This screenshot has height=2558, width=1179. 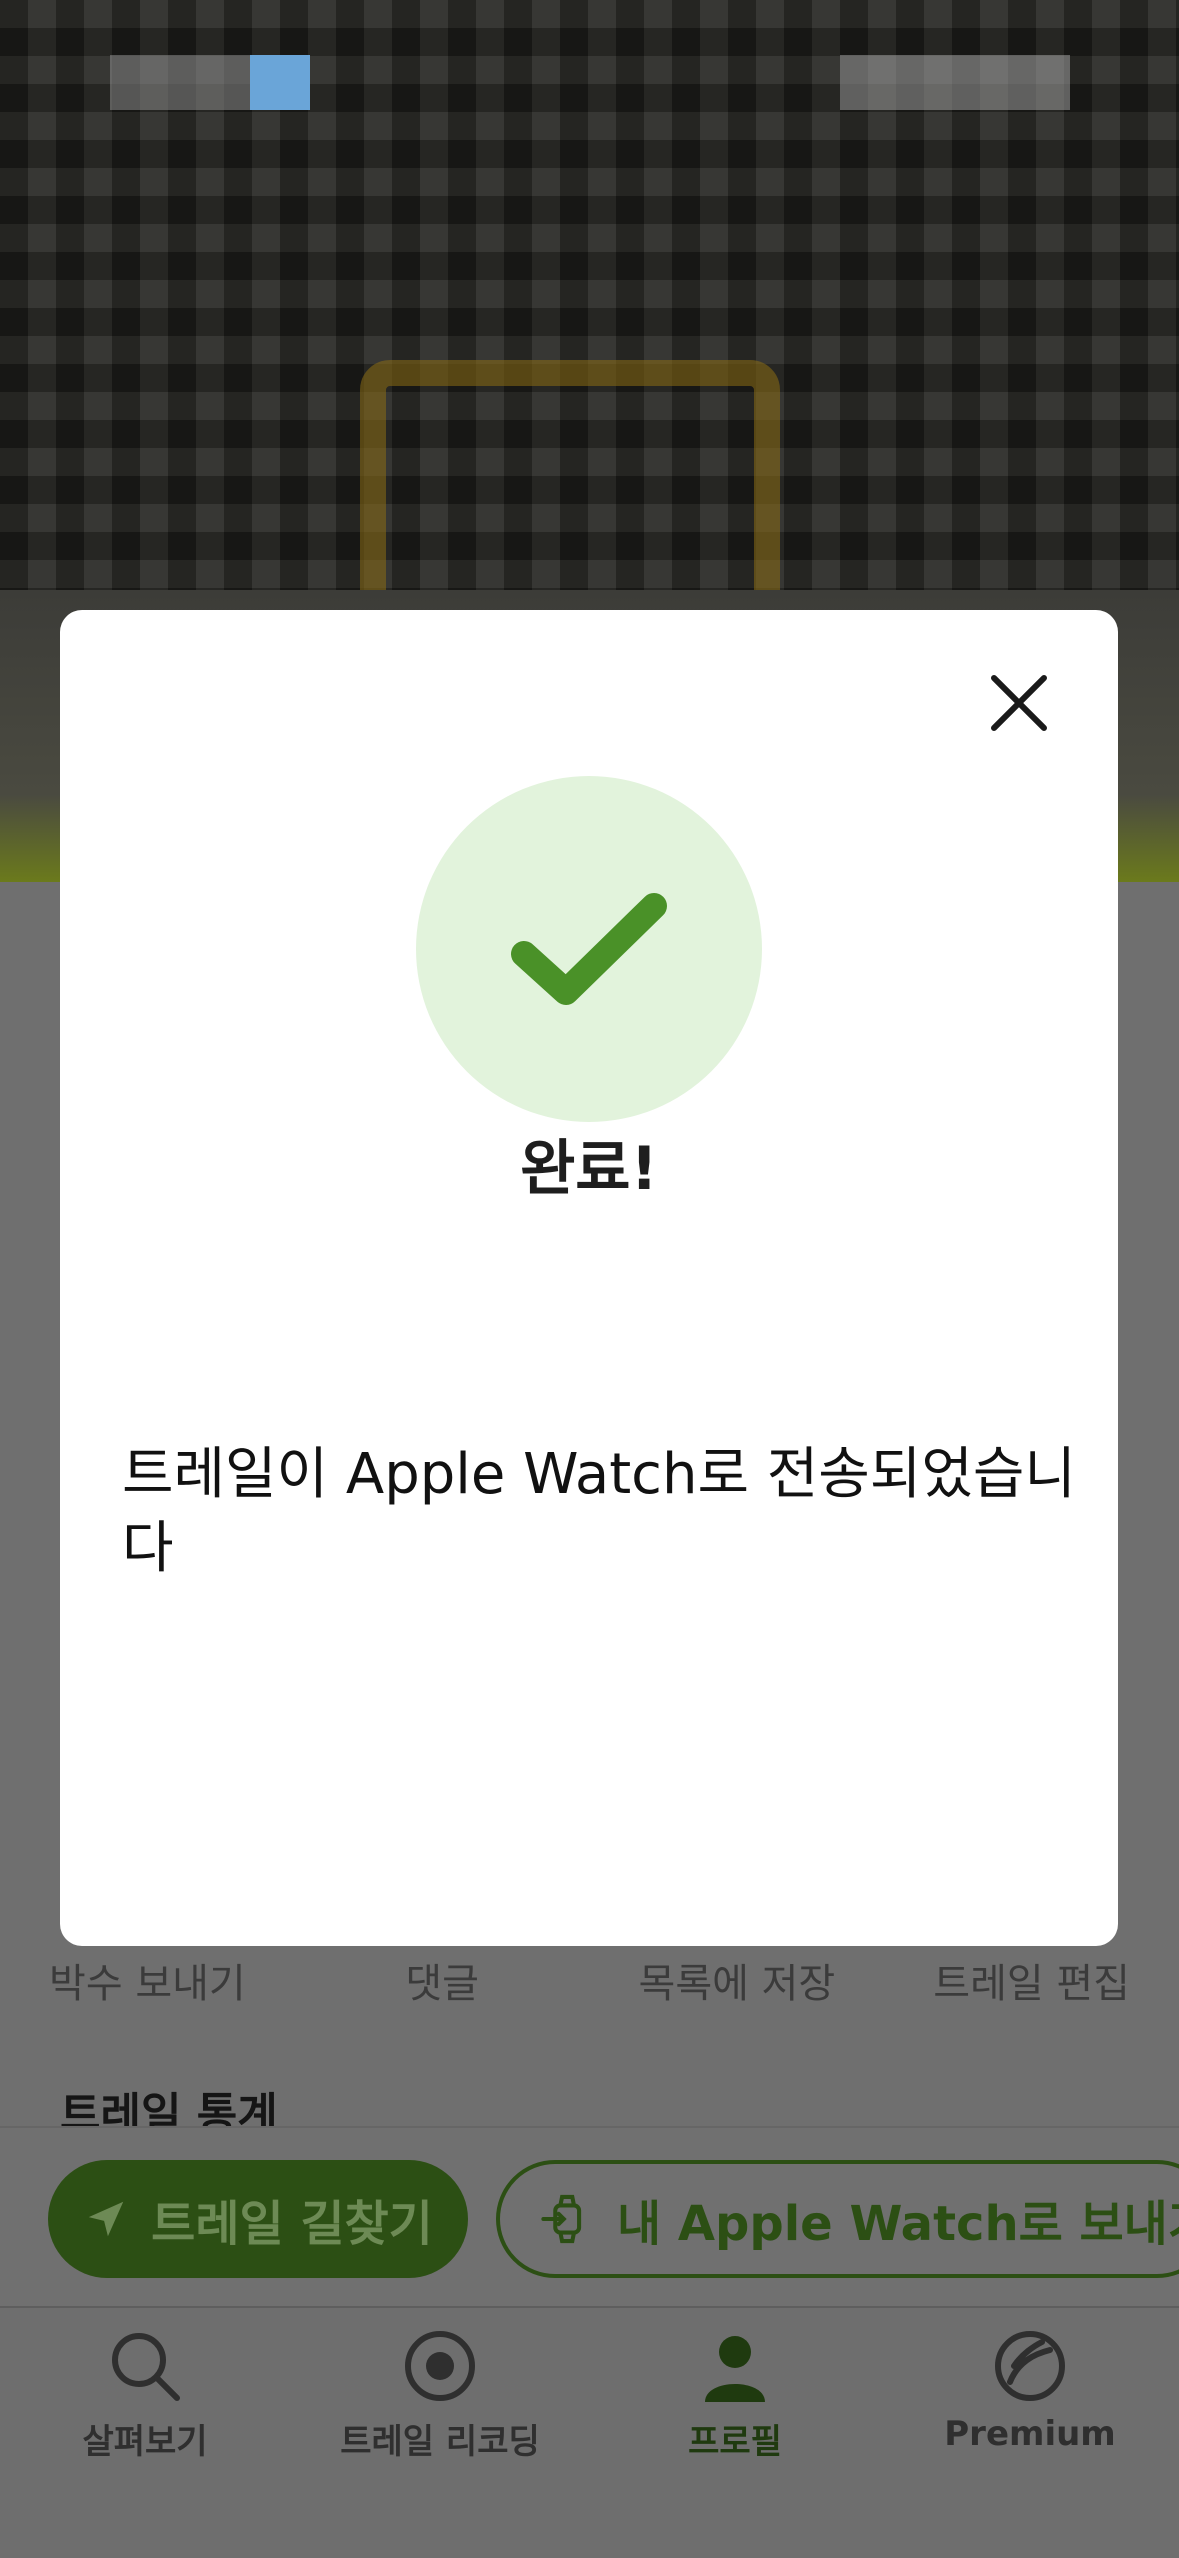 I want to click on send-to-watch-button: 내 Apple Watch로 보내기, so click(x=837, y=2219).